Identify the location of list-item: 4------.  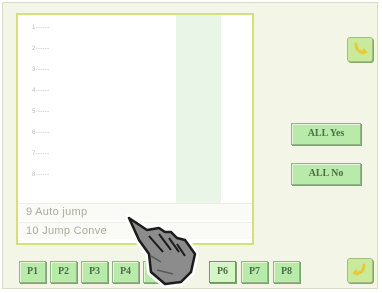
(40, 91).